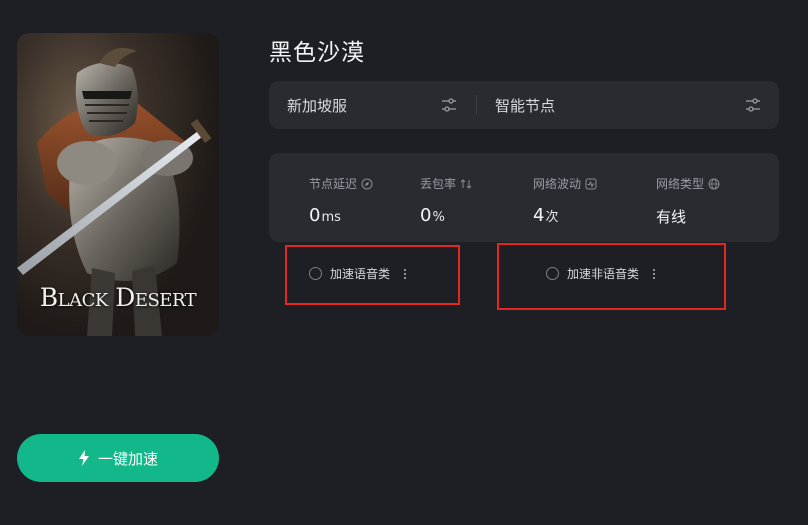  I want to click on globe-icon, so click(714, 183).